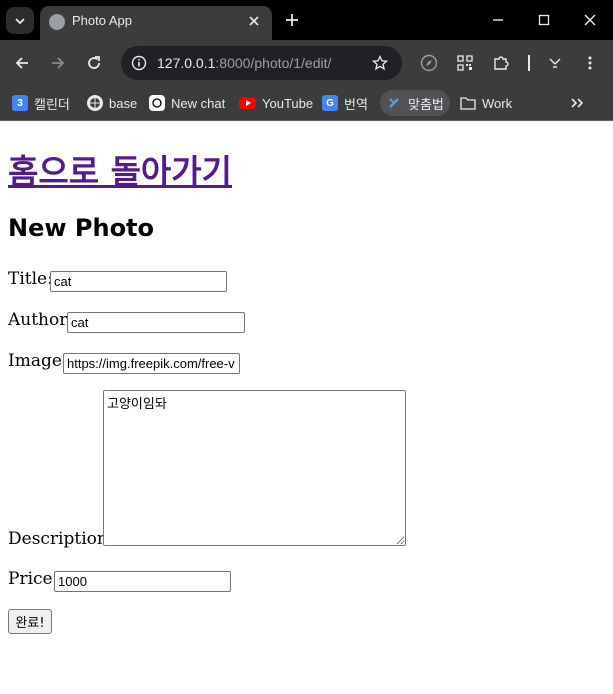  I want to click on maximize-icon, so click(544, 20).